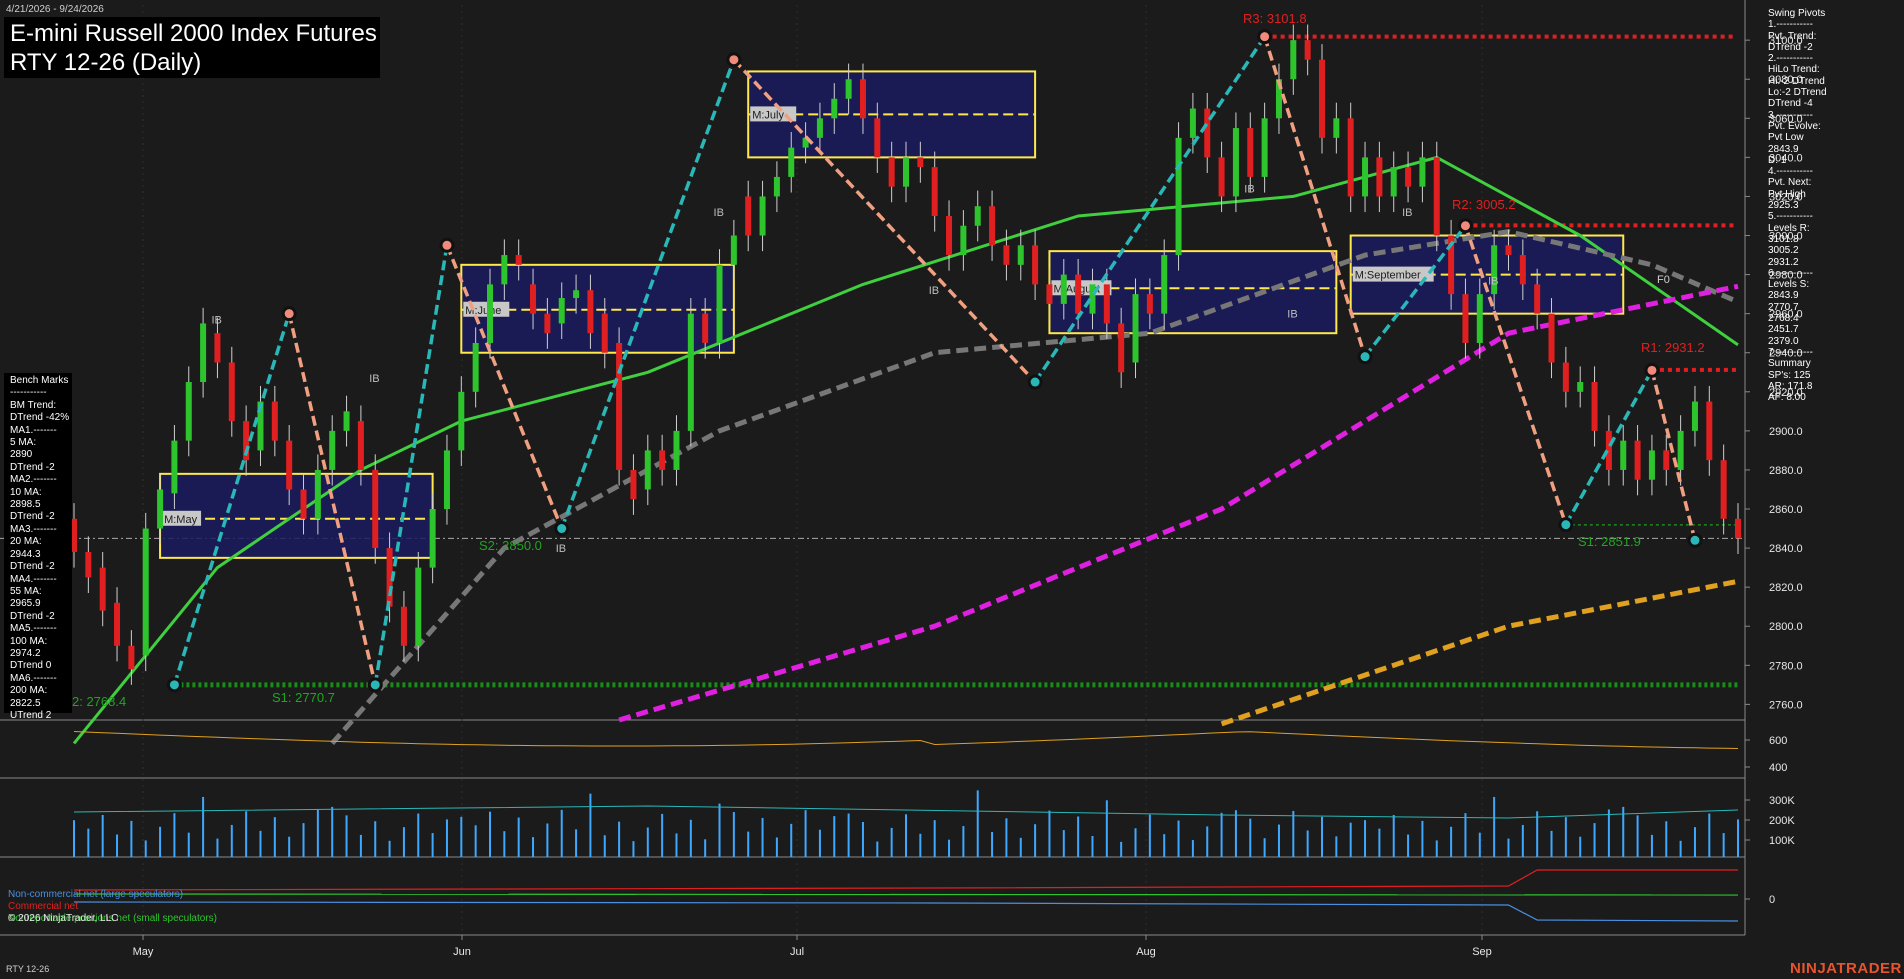 This screenshot has height=979, width=1904. I want to click on swing-pivot-line: 2.-----------, so click(1790, 59).